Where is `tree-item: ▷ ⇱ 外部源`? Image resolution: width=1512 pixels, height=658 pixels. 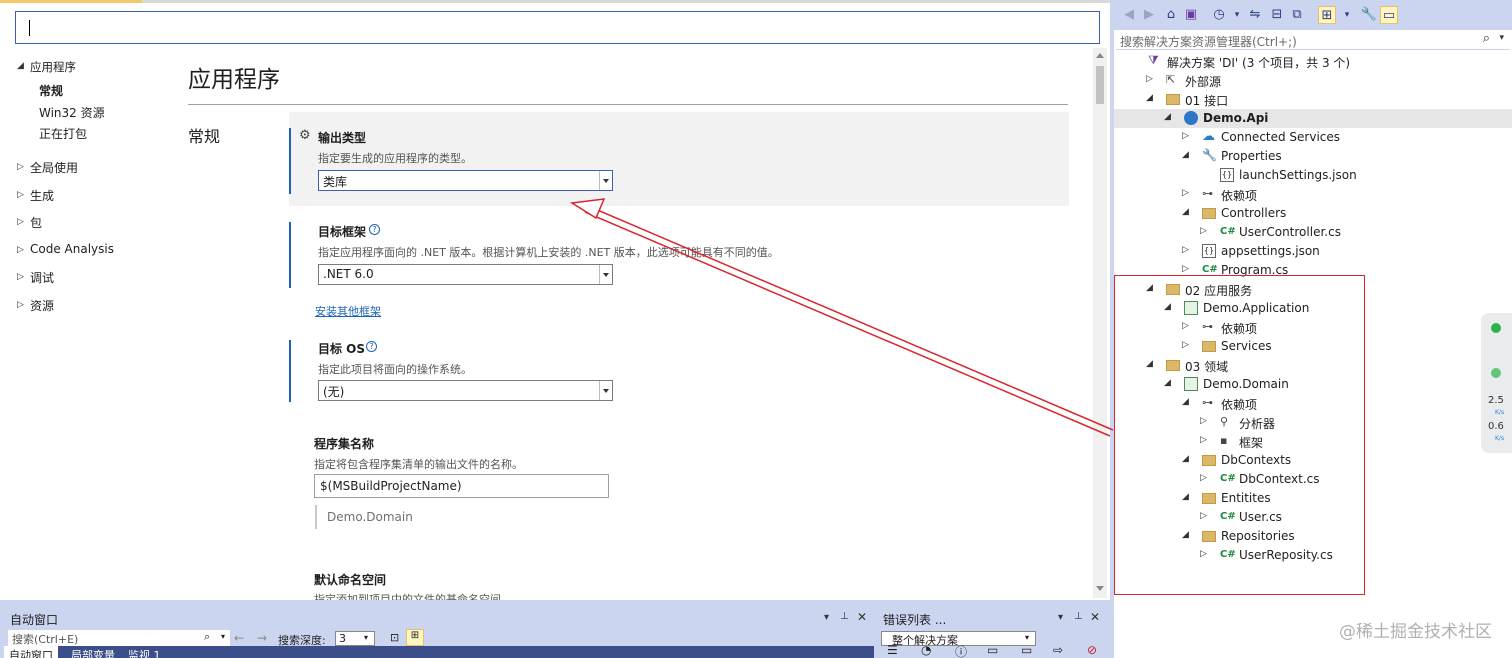
tree-item: ▷ ⇱ 外部源 is located at coordinates (1313, 80).